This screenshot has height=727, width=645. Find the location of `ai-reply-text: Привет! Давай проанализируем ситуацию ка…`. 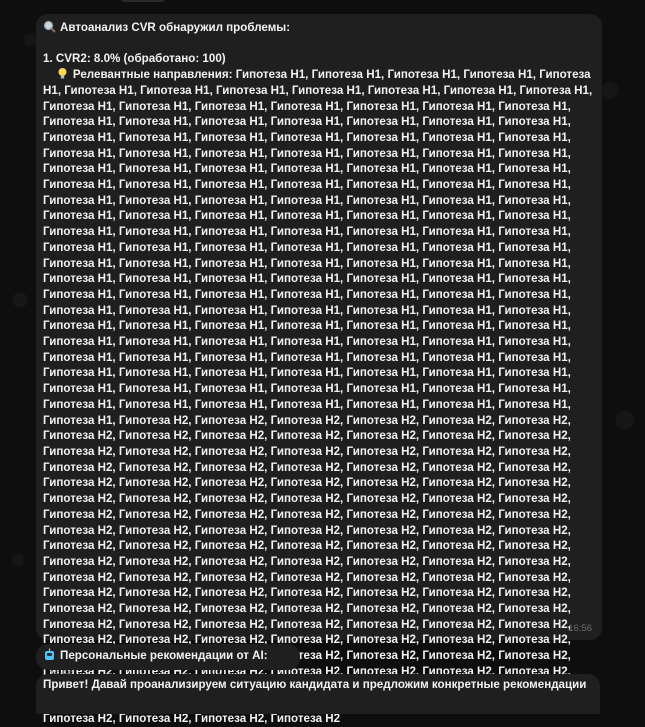

ai-reply-text: Привет! Давай проанализируем ситуацию ка… is located at coordinates (315, 684).